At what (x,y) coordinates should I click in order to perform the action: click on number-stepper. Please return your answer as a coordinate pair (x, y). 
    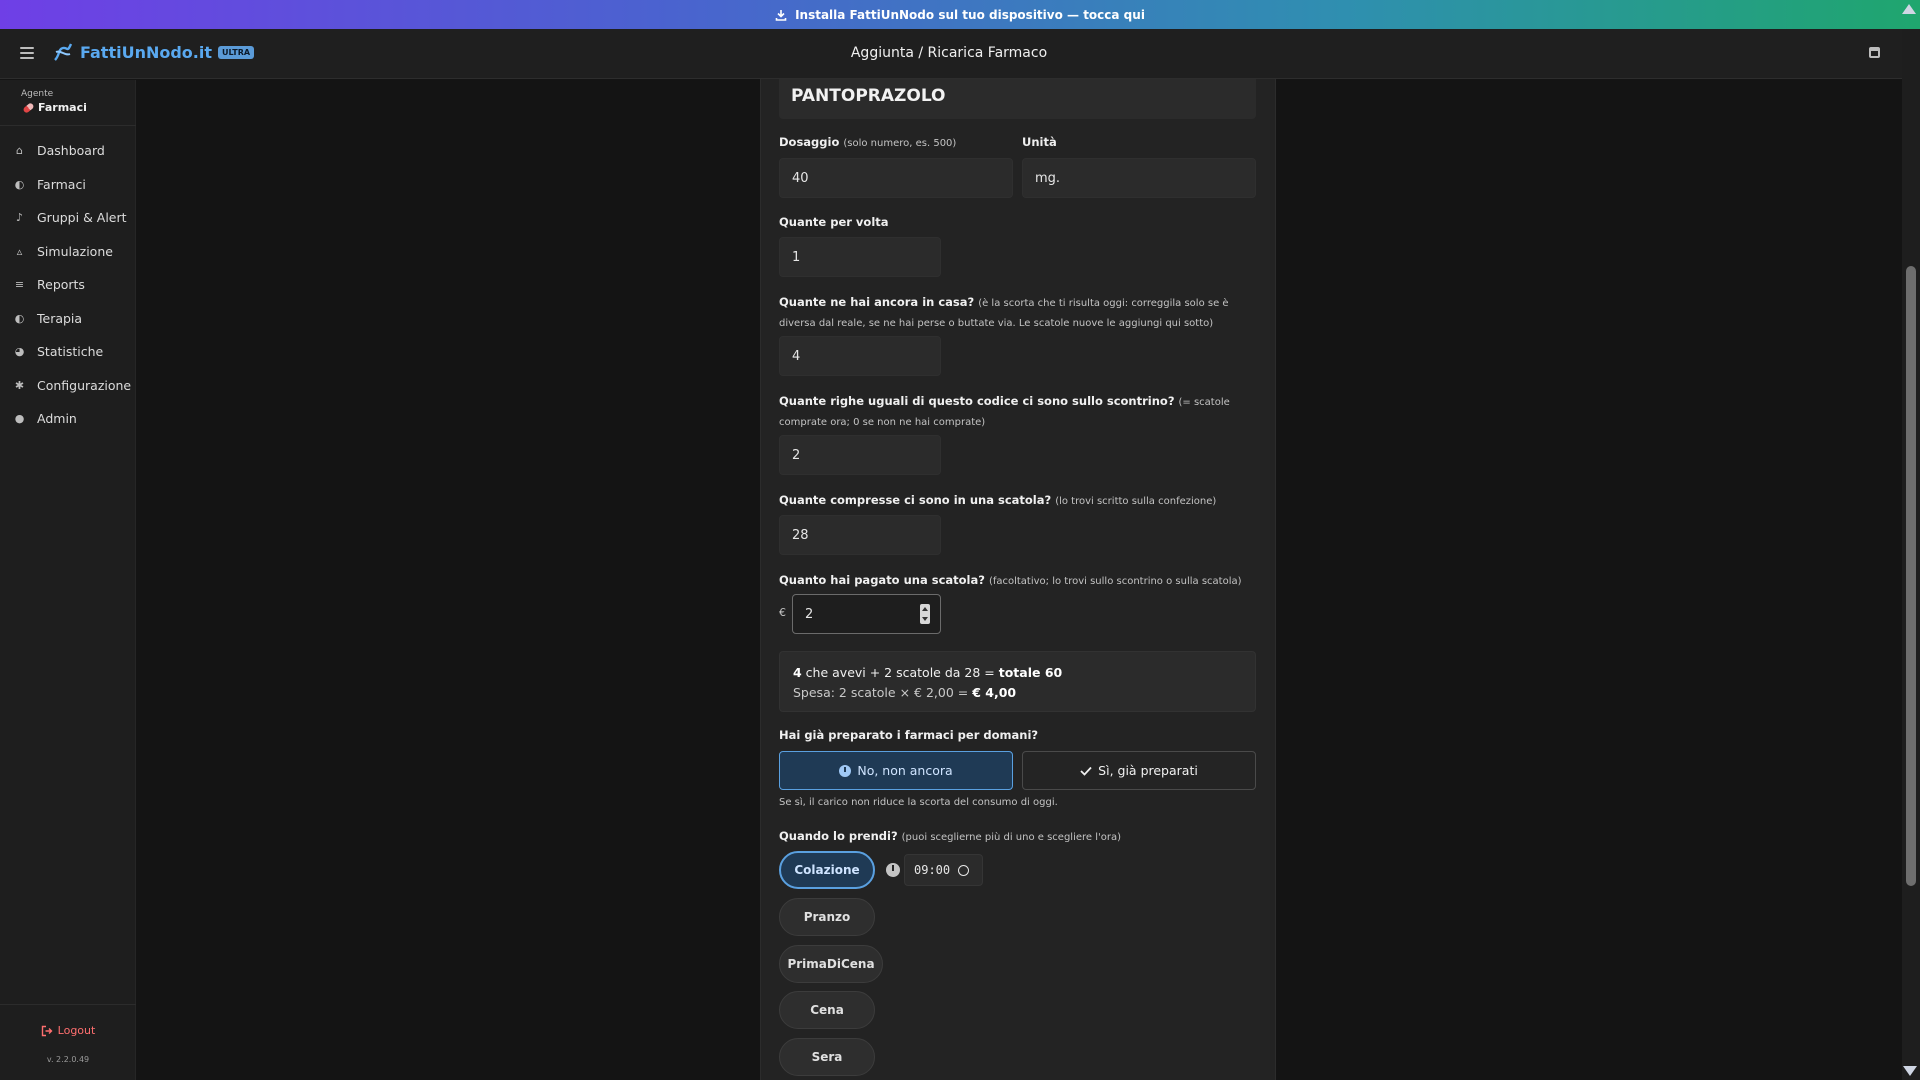
    Looking at the image, I should click on (925, 614).